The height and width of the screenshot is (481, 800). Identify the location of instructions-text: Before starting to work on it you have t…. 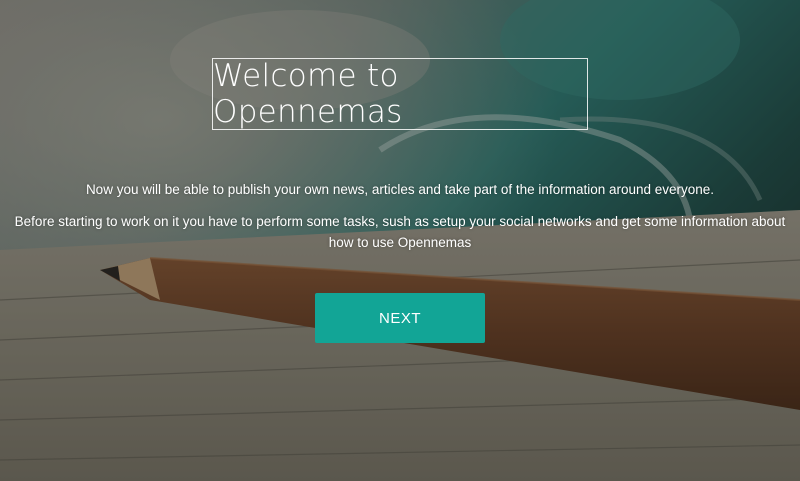
(400, 232).